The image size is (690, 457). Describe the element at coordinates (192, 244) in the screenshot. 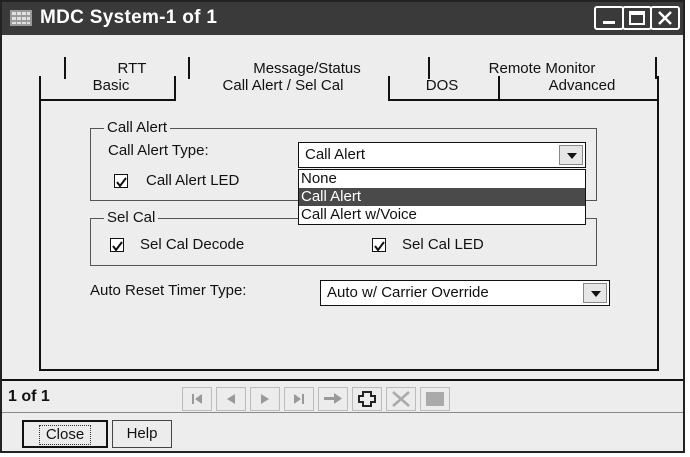

I see `sel-cal-decode-label: Sel Cal Decode` at that location.